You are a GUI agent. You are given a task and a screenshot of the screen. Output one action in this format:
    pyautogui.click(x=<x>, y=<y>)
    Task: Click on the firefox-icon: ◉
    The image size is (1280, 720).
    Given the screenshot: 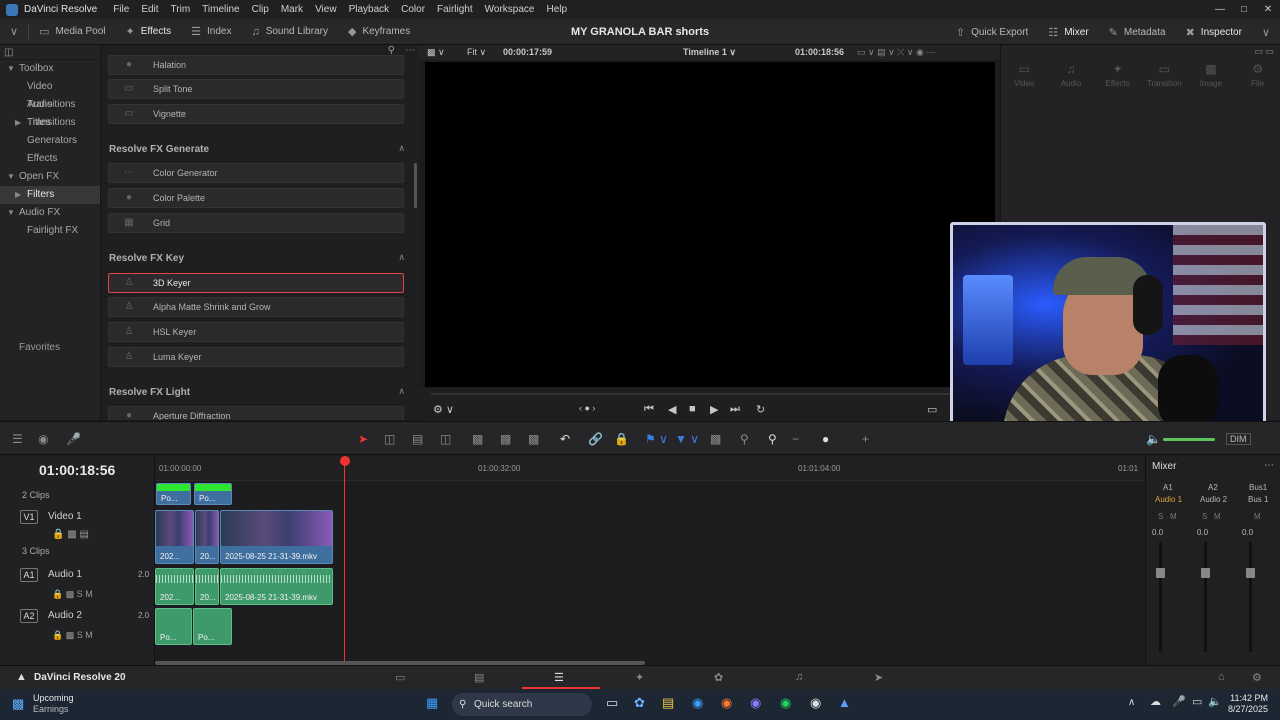 What is the action you would take?
    pyautogui.click(x=726, y=703)
    